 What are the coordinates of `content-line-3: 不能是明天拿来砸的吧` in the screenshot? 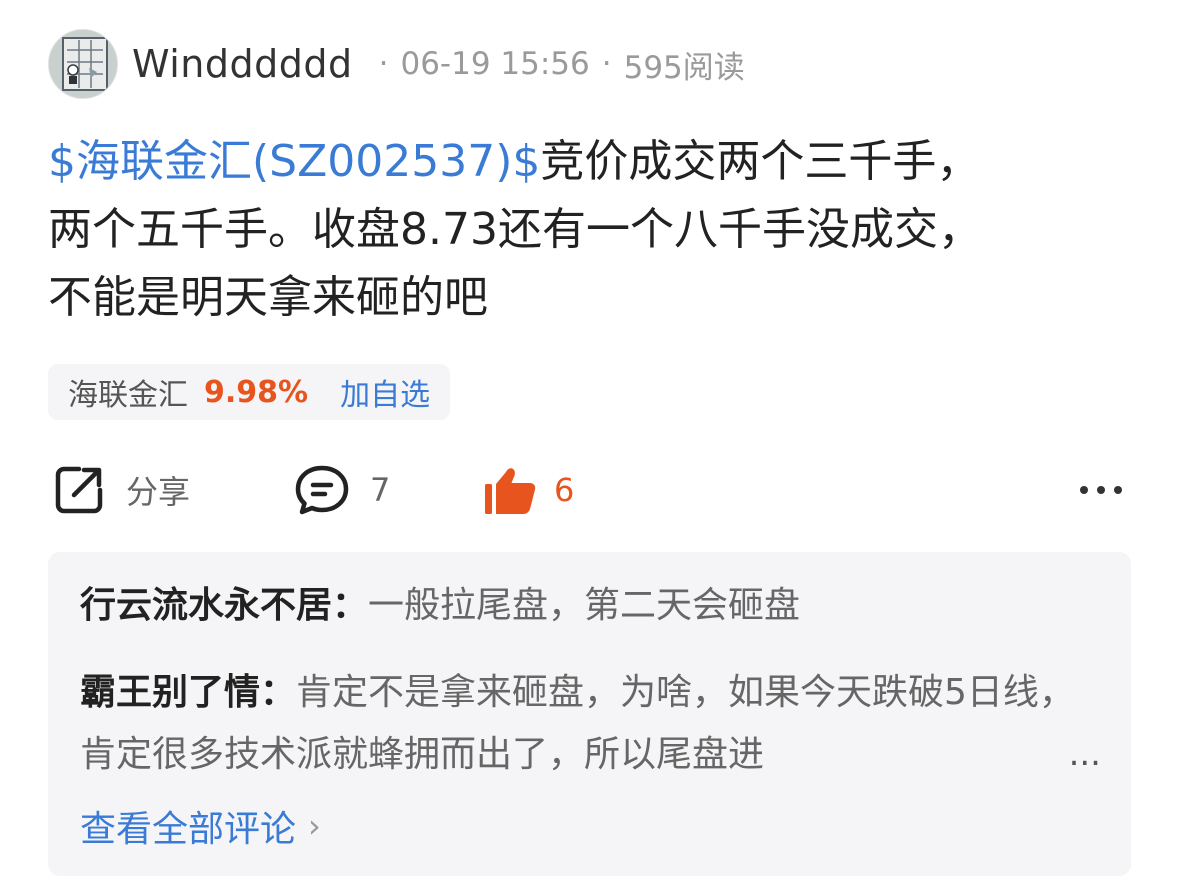 It's located at (268, 297).